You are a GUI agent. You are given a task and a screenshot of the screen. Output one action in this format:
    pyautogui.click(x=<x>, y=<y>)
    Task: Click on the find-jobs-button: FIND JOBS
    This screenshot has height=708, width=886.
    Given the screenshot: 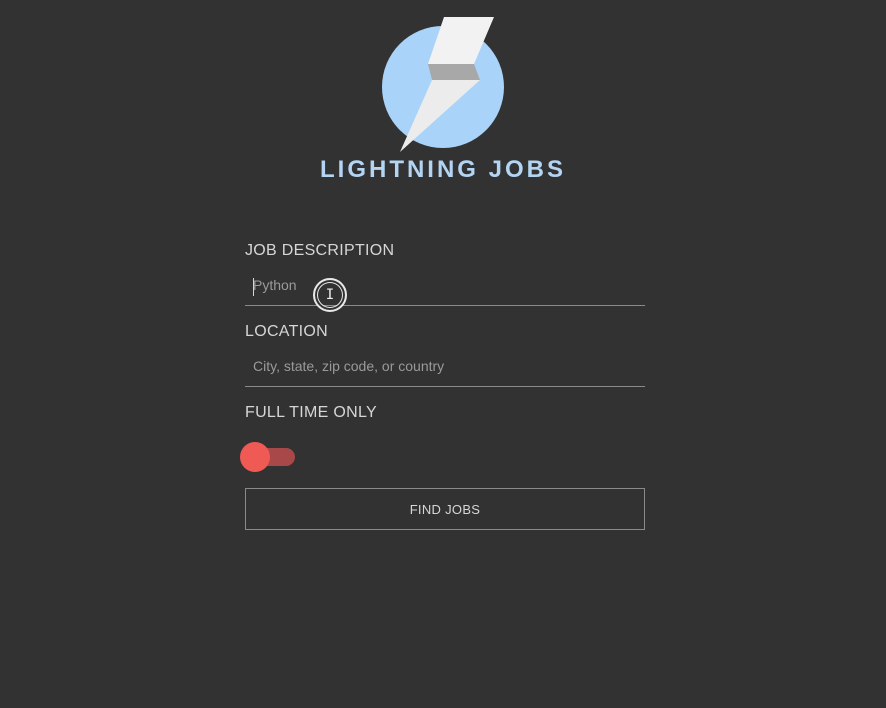 What is the action you would take?
    pyautogui.click(x=445, y=509)
    